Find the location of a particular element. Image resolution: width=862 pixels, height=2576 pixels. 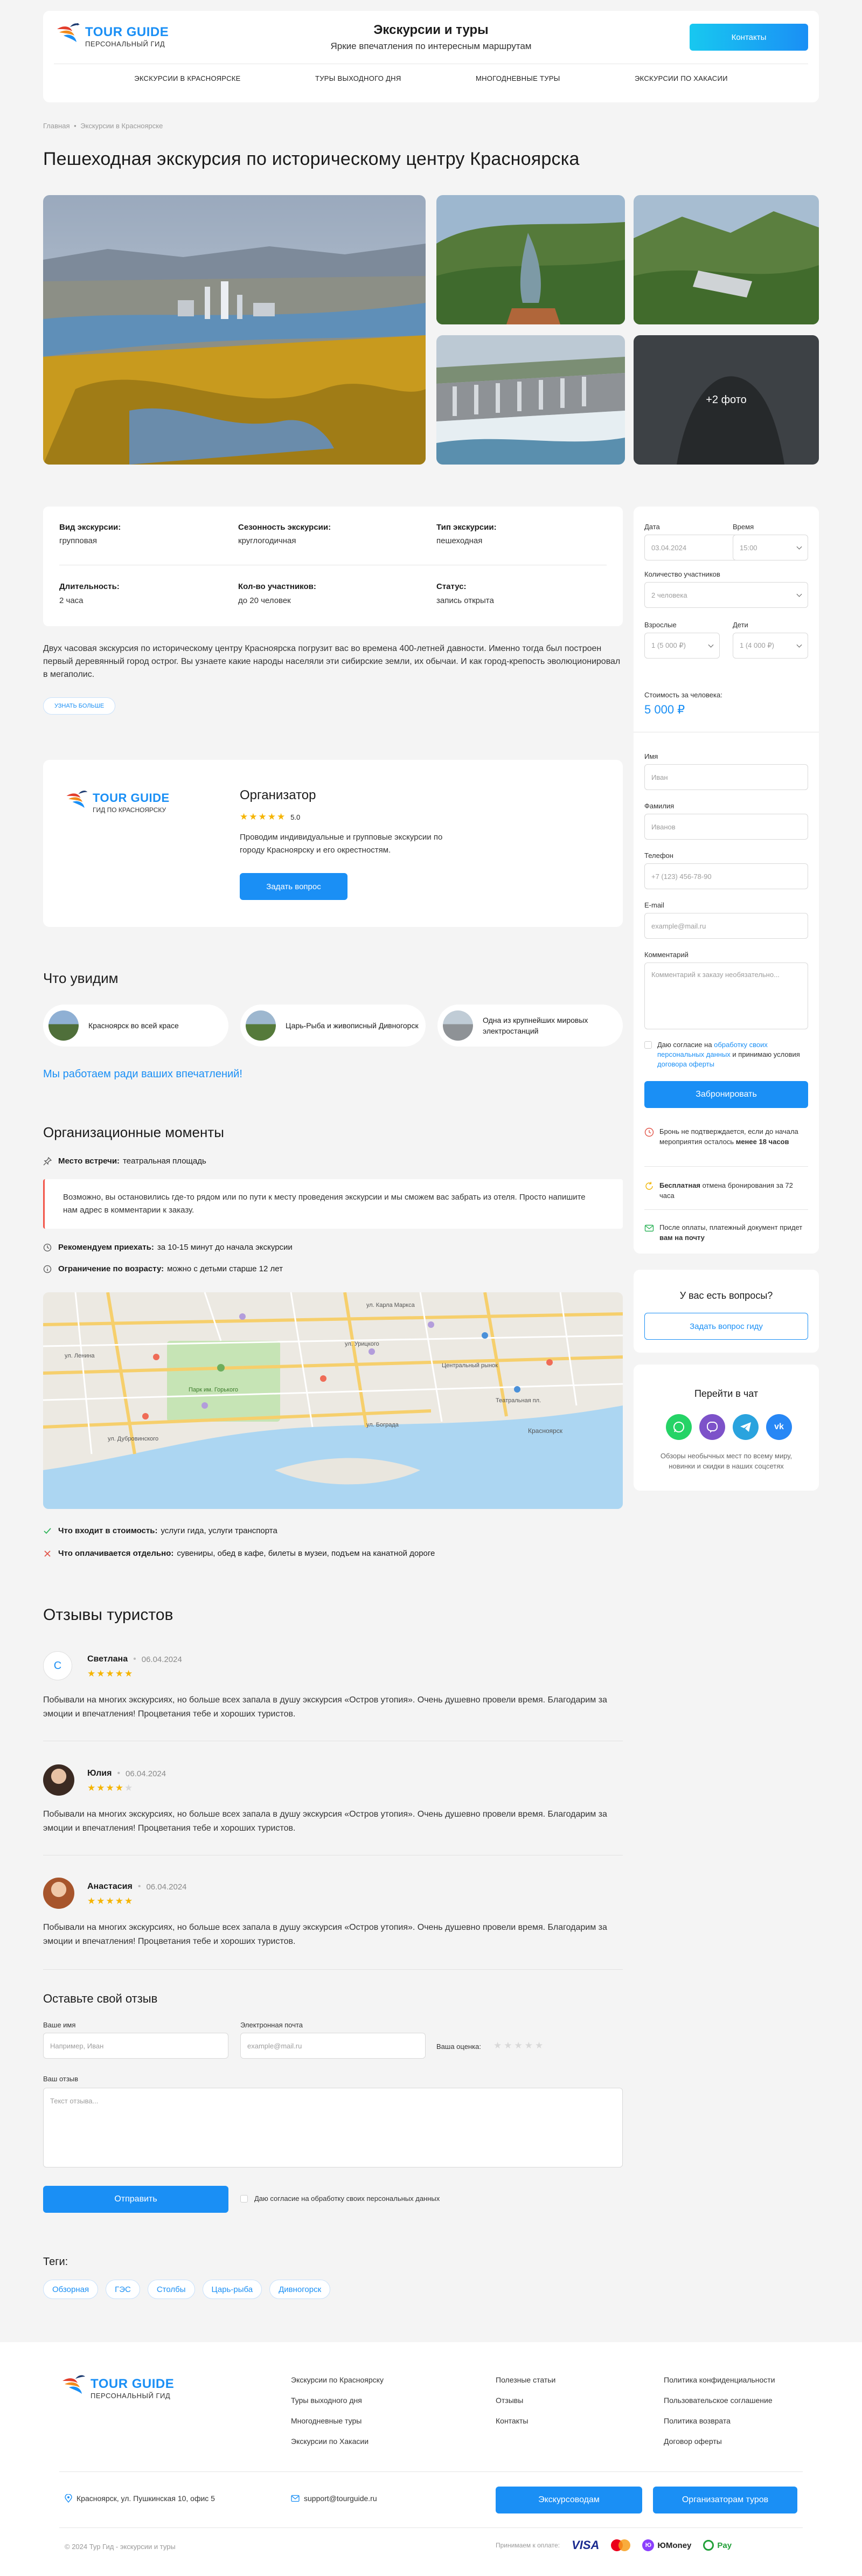

review-name-input: Например, Иван is located at coordinates (135, 2046).